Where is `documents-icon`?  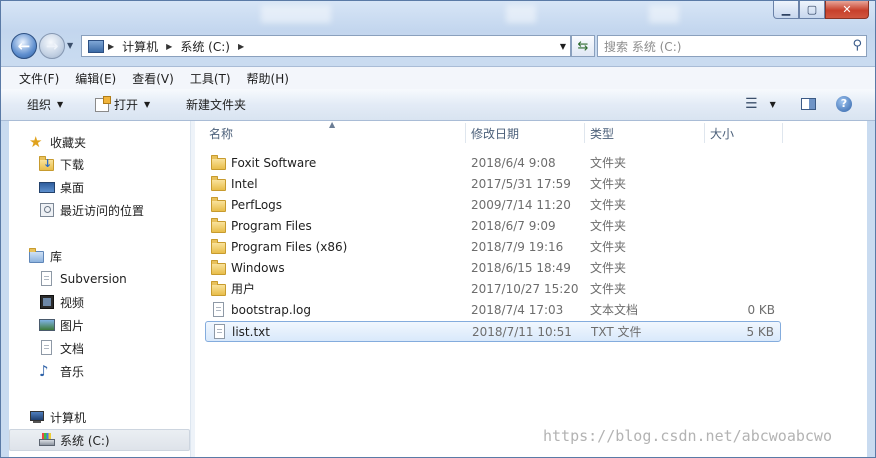
documents-icon is located at coordinates (47, 348).